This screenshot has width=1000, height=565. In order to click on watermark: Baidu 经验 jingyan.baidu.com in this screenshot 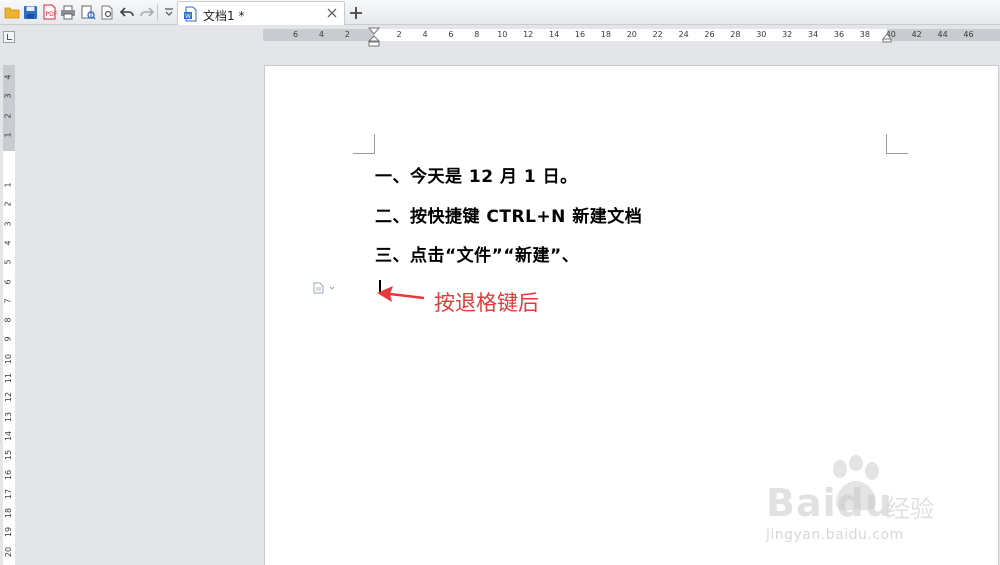, I will do `click(858, 502)`.